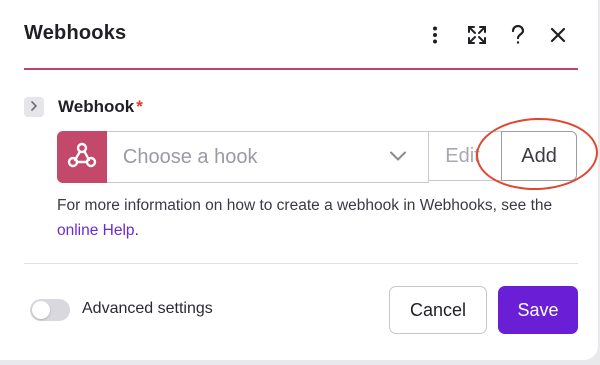 The height and width of the screenshot is (365, 600). Describe the element at coordinates (558, 35) in the screenshot. I see `close-icon` at that location.